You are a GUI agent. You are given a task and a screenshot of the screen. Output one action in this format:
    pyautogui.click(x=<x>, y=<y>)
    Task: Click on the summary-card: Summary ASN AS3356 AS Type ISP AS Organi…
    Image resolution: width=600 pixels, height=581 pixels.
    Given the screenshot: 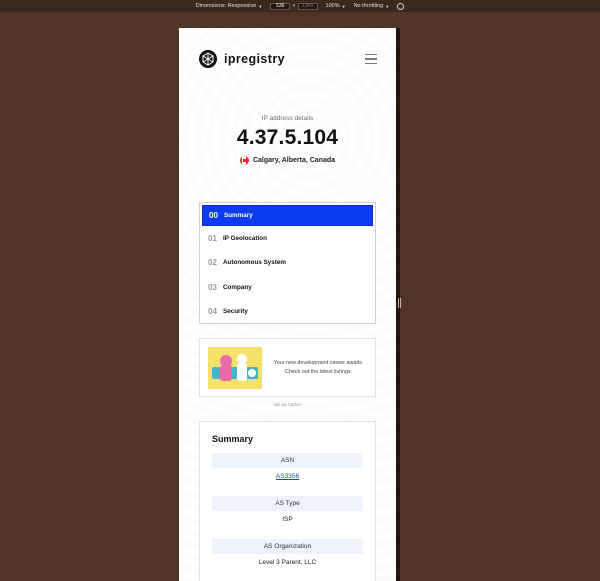 What is the action you would take?
    pyautogui.click(x=287, y=501)
    